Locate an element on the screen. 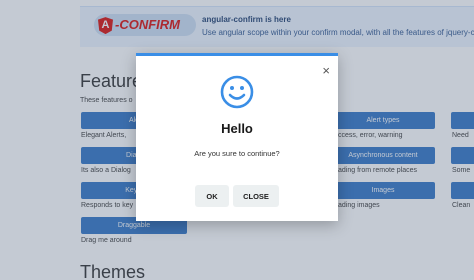  close-icon: × is located at coordinates (326, 70).